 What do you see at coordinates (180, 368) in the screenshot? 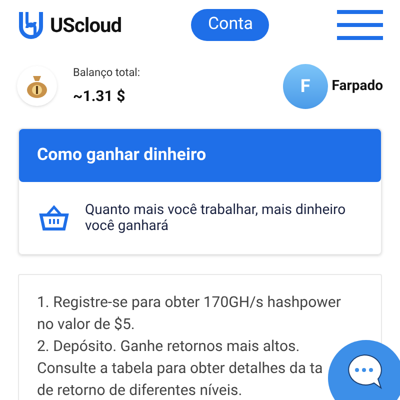
I see `step-text-line: Consulte a tabela para obter detalhes da ta` at bounding box center [180, 368].